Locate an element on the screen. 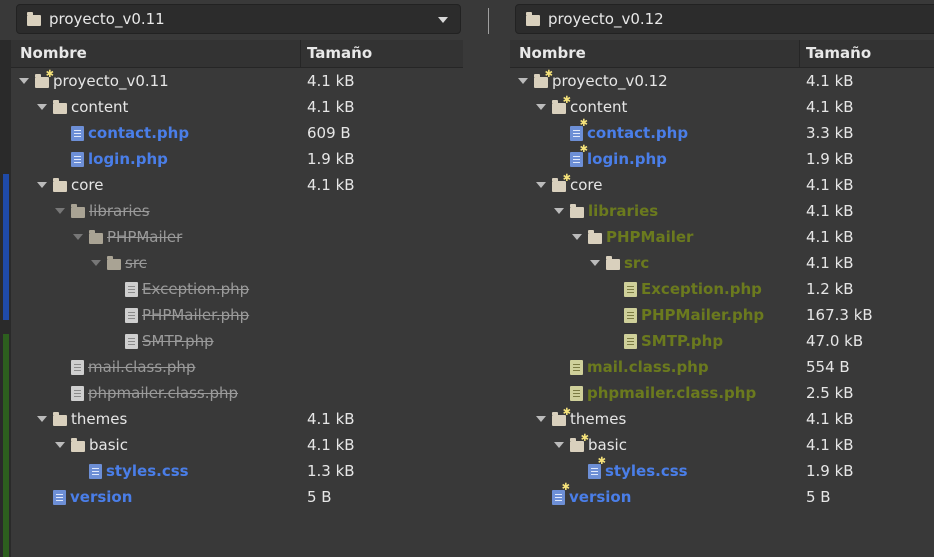 Image resolution: width=934 pixels, height=557 pixels. tree-row-name: content is located at coordinates (82, 107).